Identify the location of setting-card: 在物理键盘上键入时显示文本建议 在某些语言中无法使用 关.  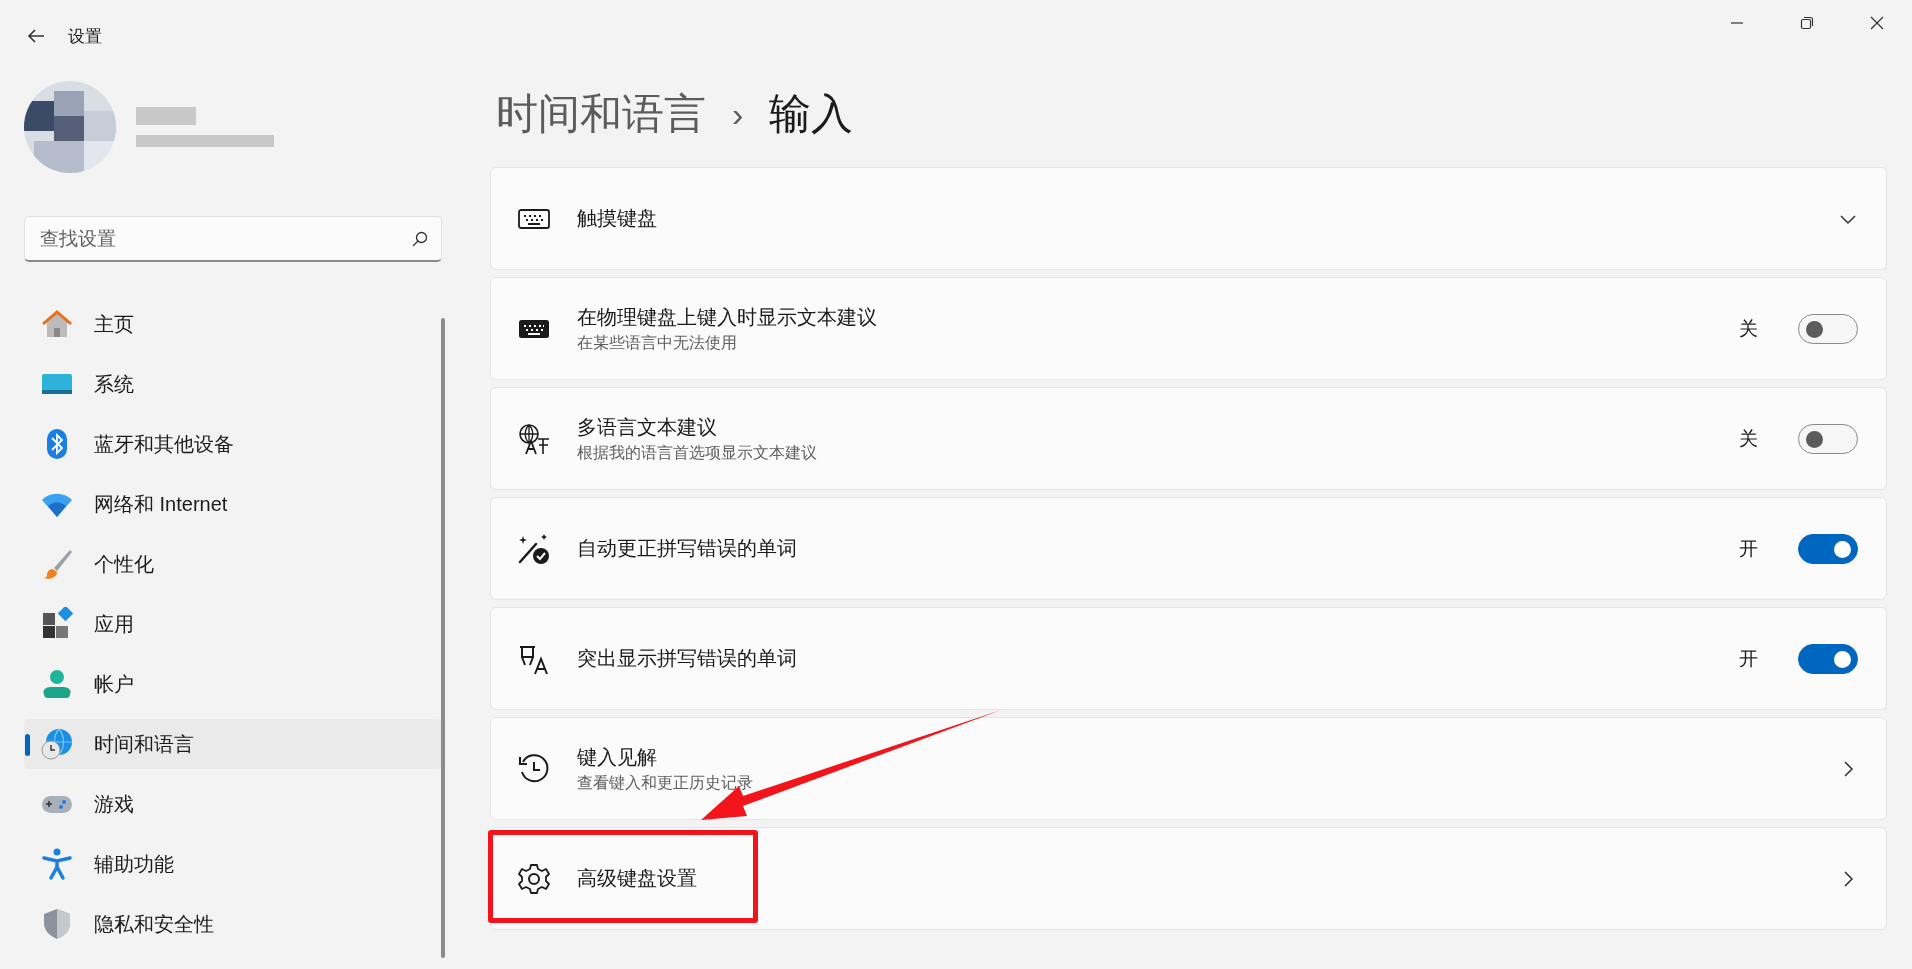
(1188, 328).